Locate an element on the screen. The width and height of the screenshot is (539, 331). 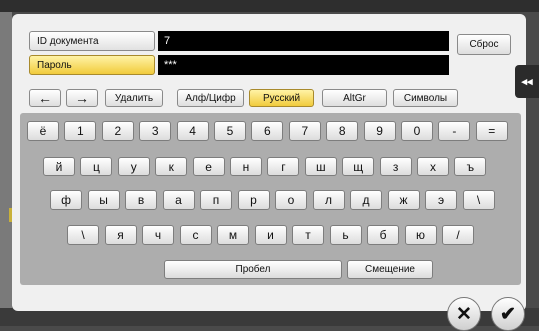
cursor-right-button: → is located at coordinates (82, 98).